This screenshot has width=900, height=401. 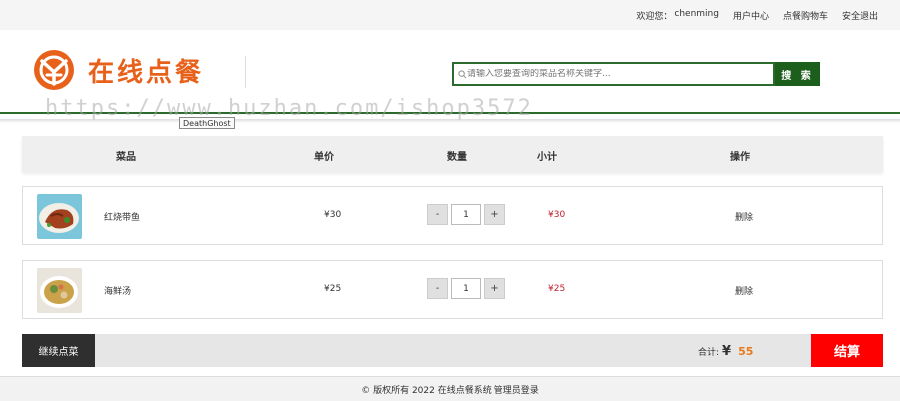 What do you see at coordinates (547, 157) in the screenshot?
I see `column-subtotal: 小计` at bounding box center [547, 157].